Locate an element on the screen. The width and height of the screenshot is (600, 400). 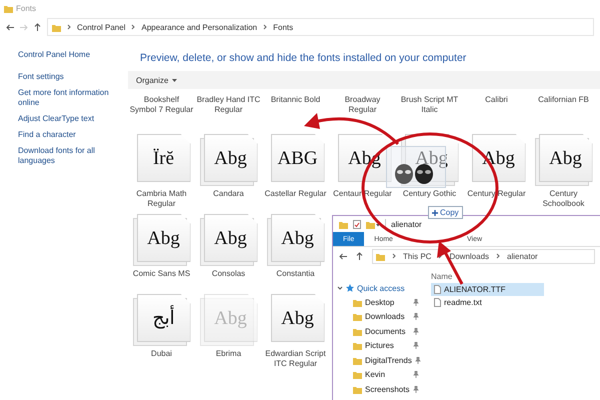
file-row: readme.txt is located at coordinates (487, 302).